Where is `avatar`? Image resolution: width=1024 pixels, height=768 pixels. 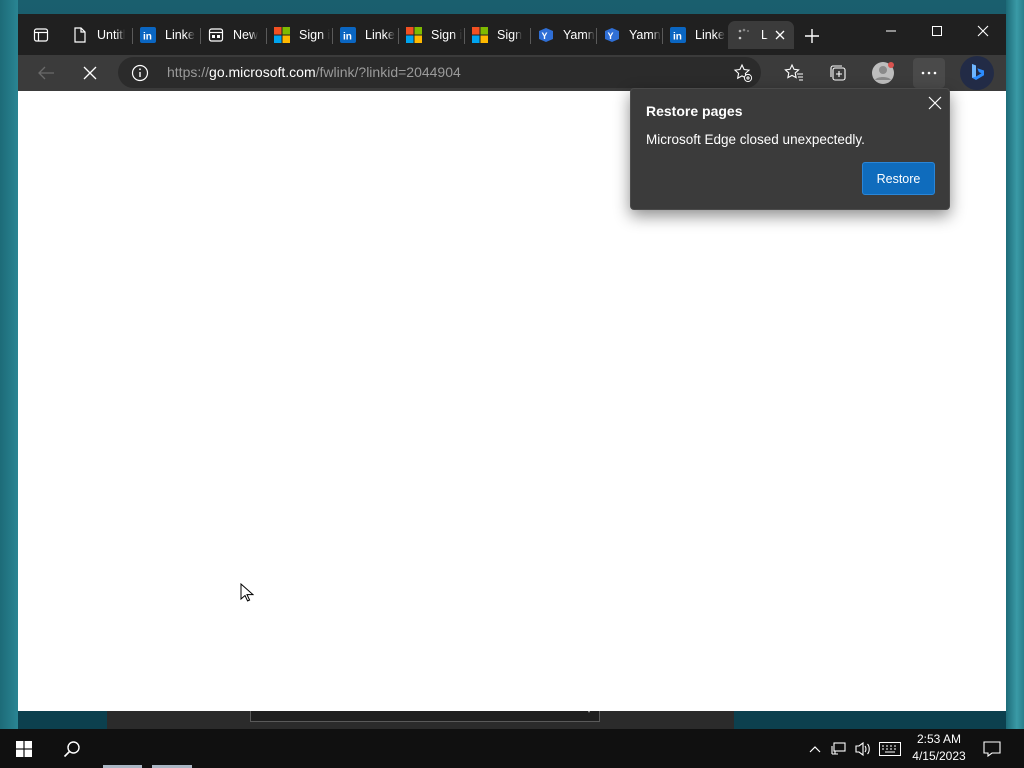
avatar is located at coordinates (883, 73).